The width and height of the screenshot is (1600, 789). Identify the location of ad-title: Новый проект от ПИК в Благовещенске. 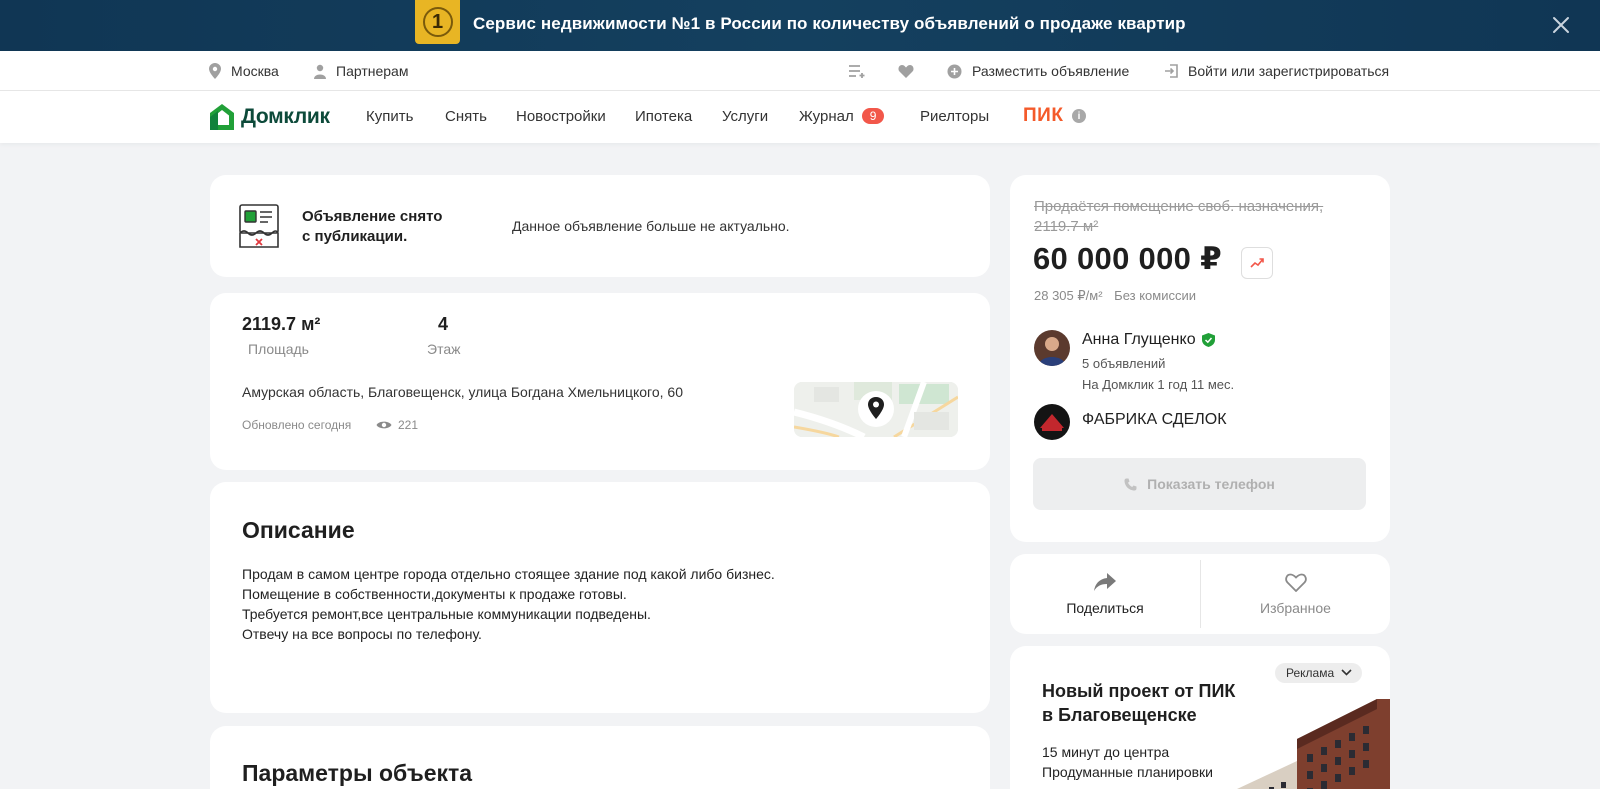
(1138, 703).